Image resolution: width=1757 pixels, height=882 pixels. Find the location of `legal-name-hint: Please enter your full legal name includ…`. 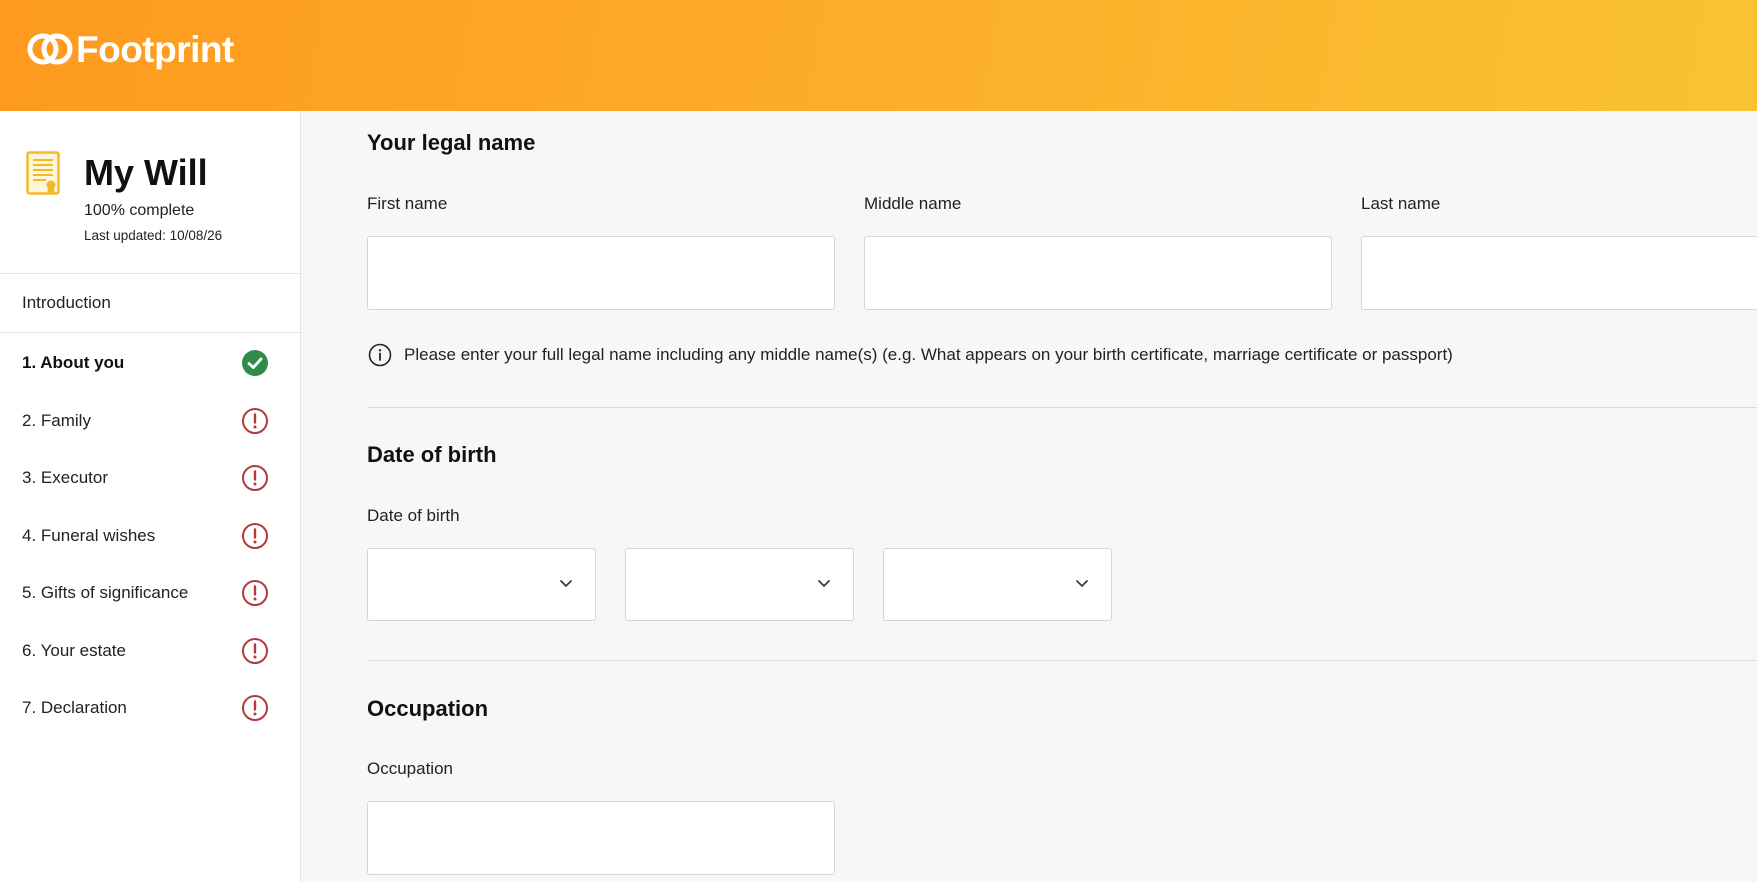

legal-name-hint: Please enter your full legal name includ… is located at coordinates (910, 355).